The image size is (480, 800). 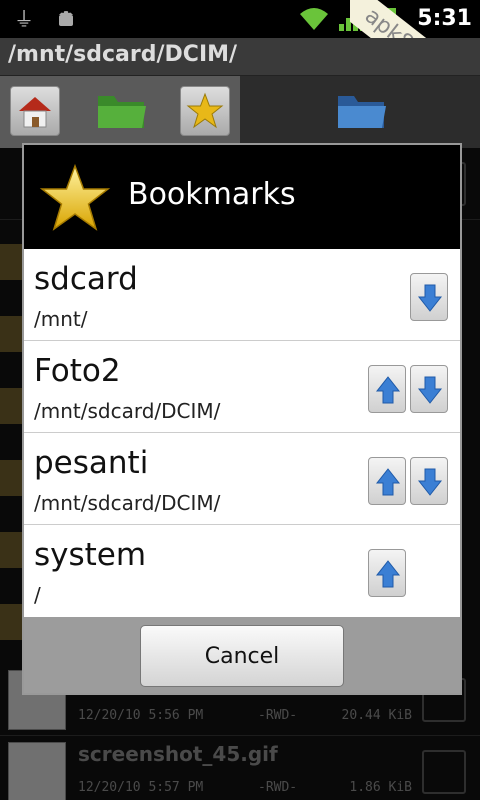 I want to click on path-bar: /mnt/sdcard/DCIM/, so click(x=240, y=57).